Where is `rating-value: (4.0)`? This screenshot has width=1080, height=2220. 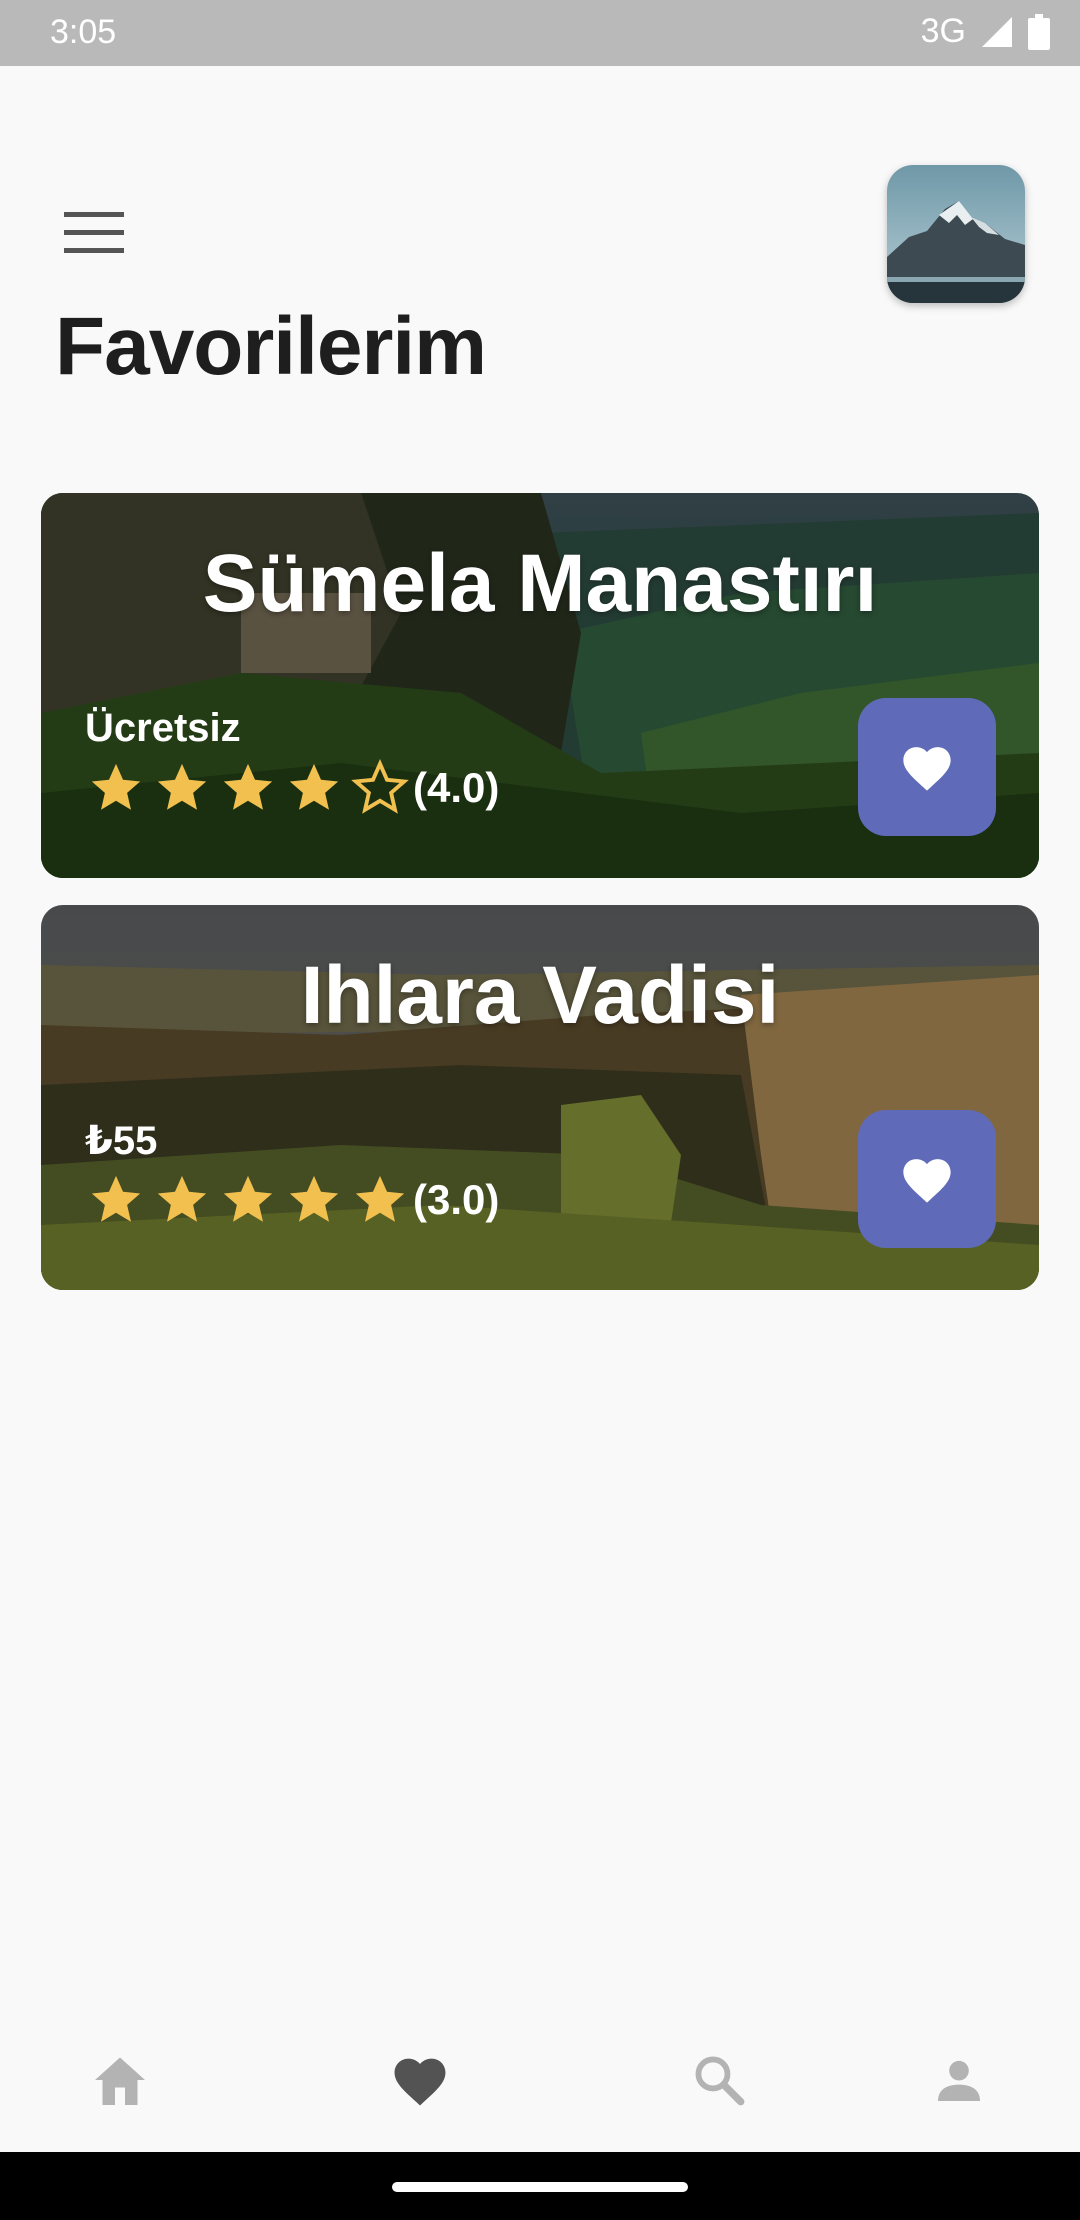 rating-value: (4.0) is located at coordinates (456, 787).